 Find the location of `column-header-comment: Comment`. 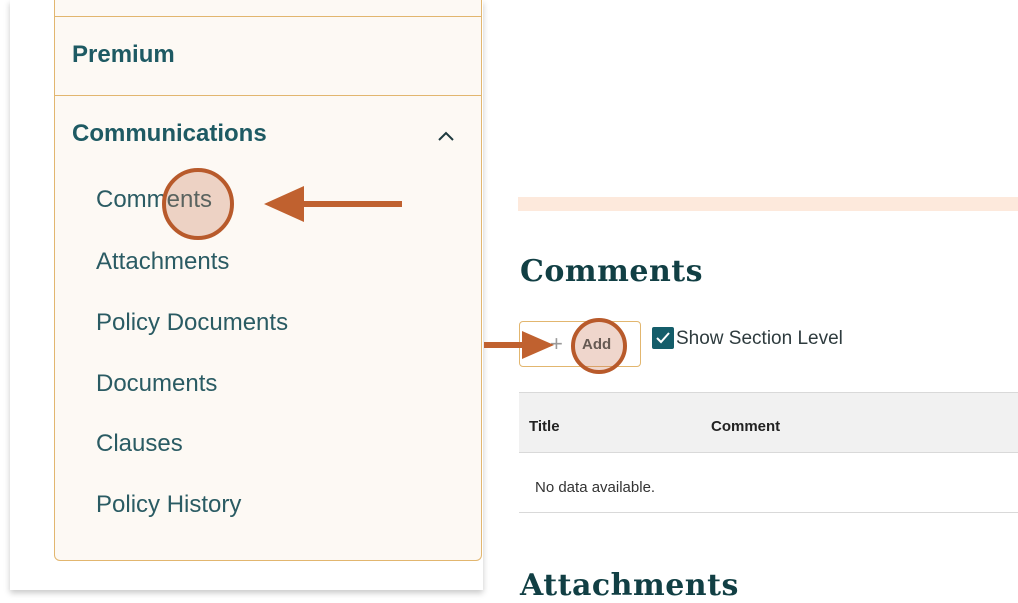

column-header-comment: Comment is located at coordinates (745, 426).